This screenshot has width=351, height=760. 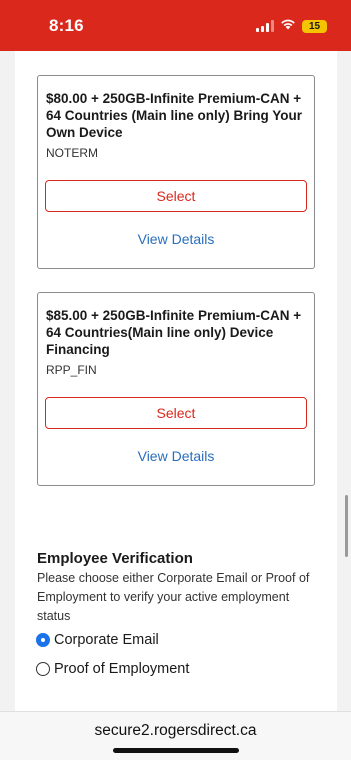 What do you see at coordinates (288, 26) in the screenshot?
I see `wifi-icon` at bounding box center [288, 26].